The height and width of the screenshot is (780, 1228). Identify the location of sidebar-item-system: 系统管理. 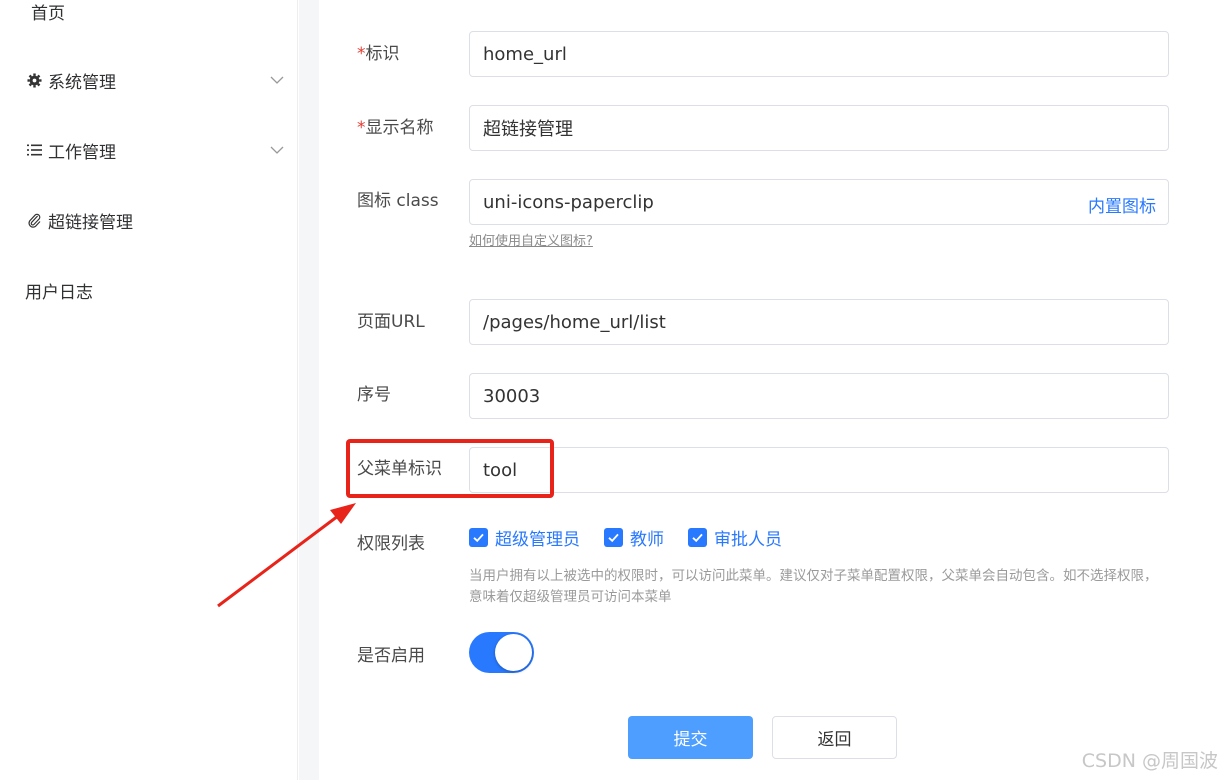
(175, 80).